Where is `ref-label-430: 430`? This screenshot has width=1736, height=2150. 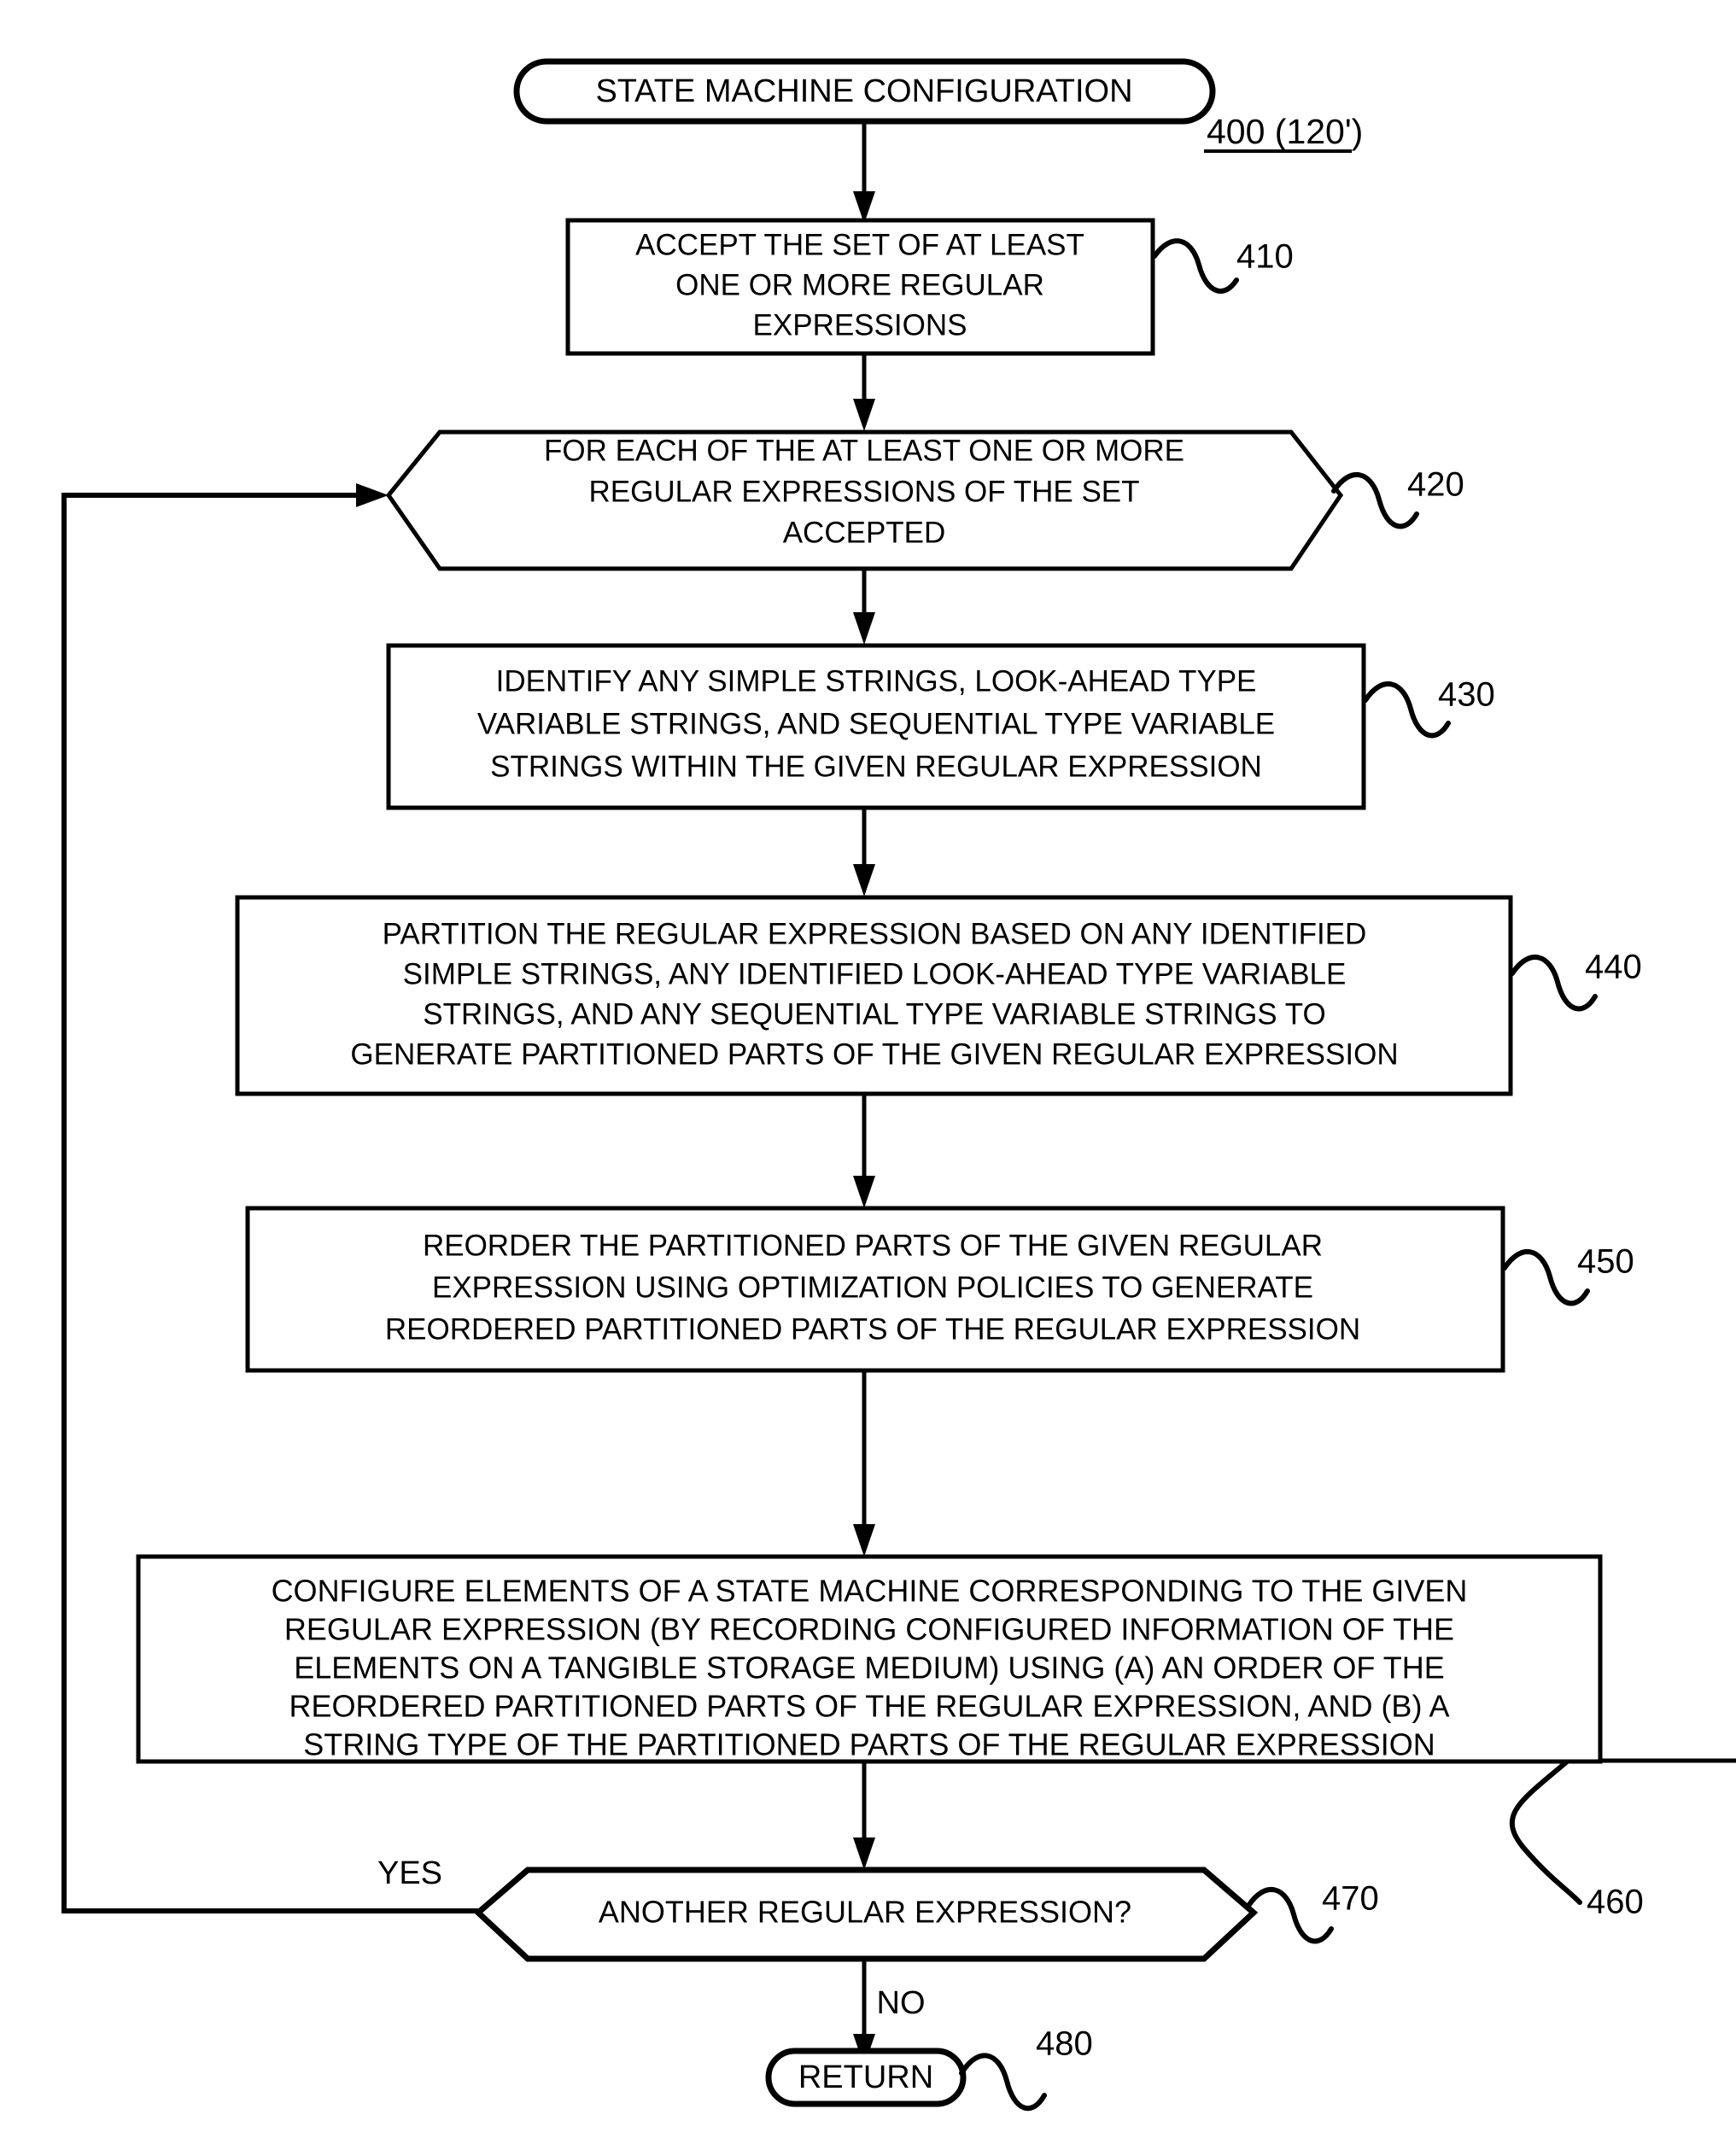
ref-label-430: 430 is located at coordinates (1466, 695).